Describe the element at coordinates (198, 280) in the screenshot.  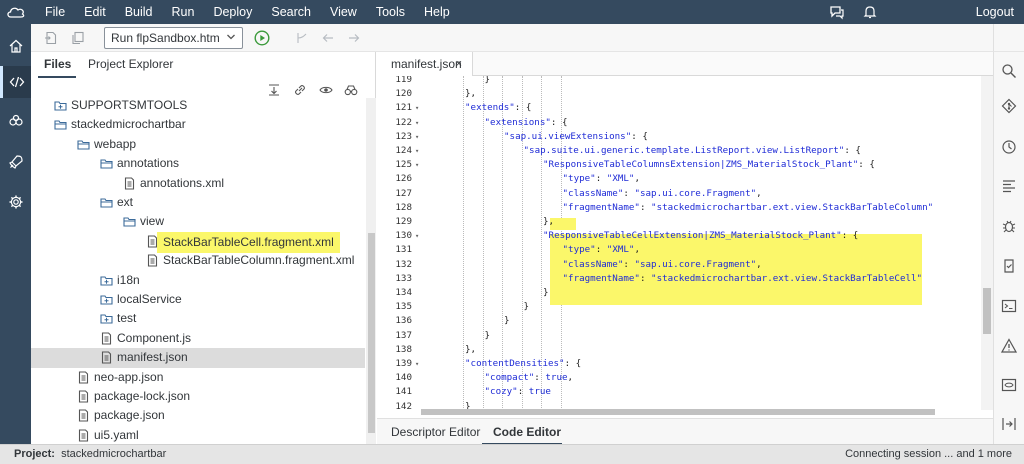
I see `tree-item: i18n` at that location.